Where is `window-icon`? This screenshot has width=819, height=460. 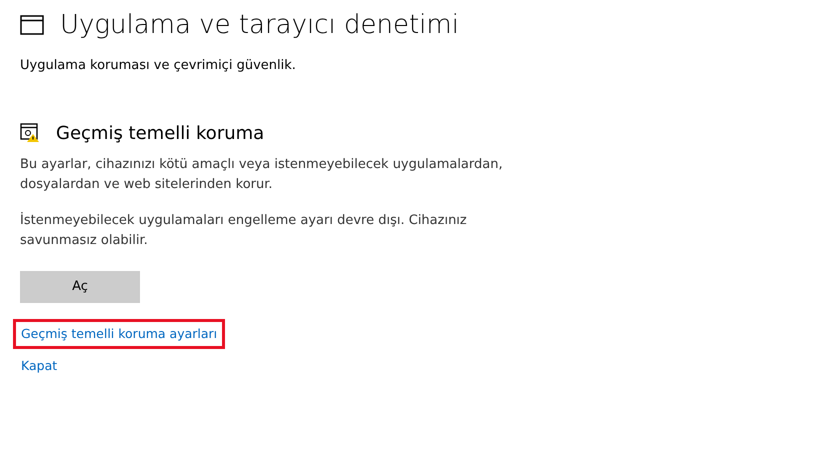 window-icon is located at coordinates (32, 25).